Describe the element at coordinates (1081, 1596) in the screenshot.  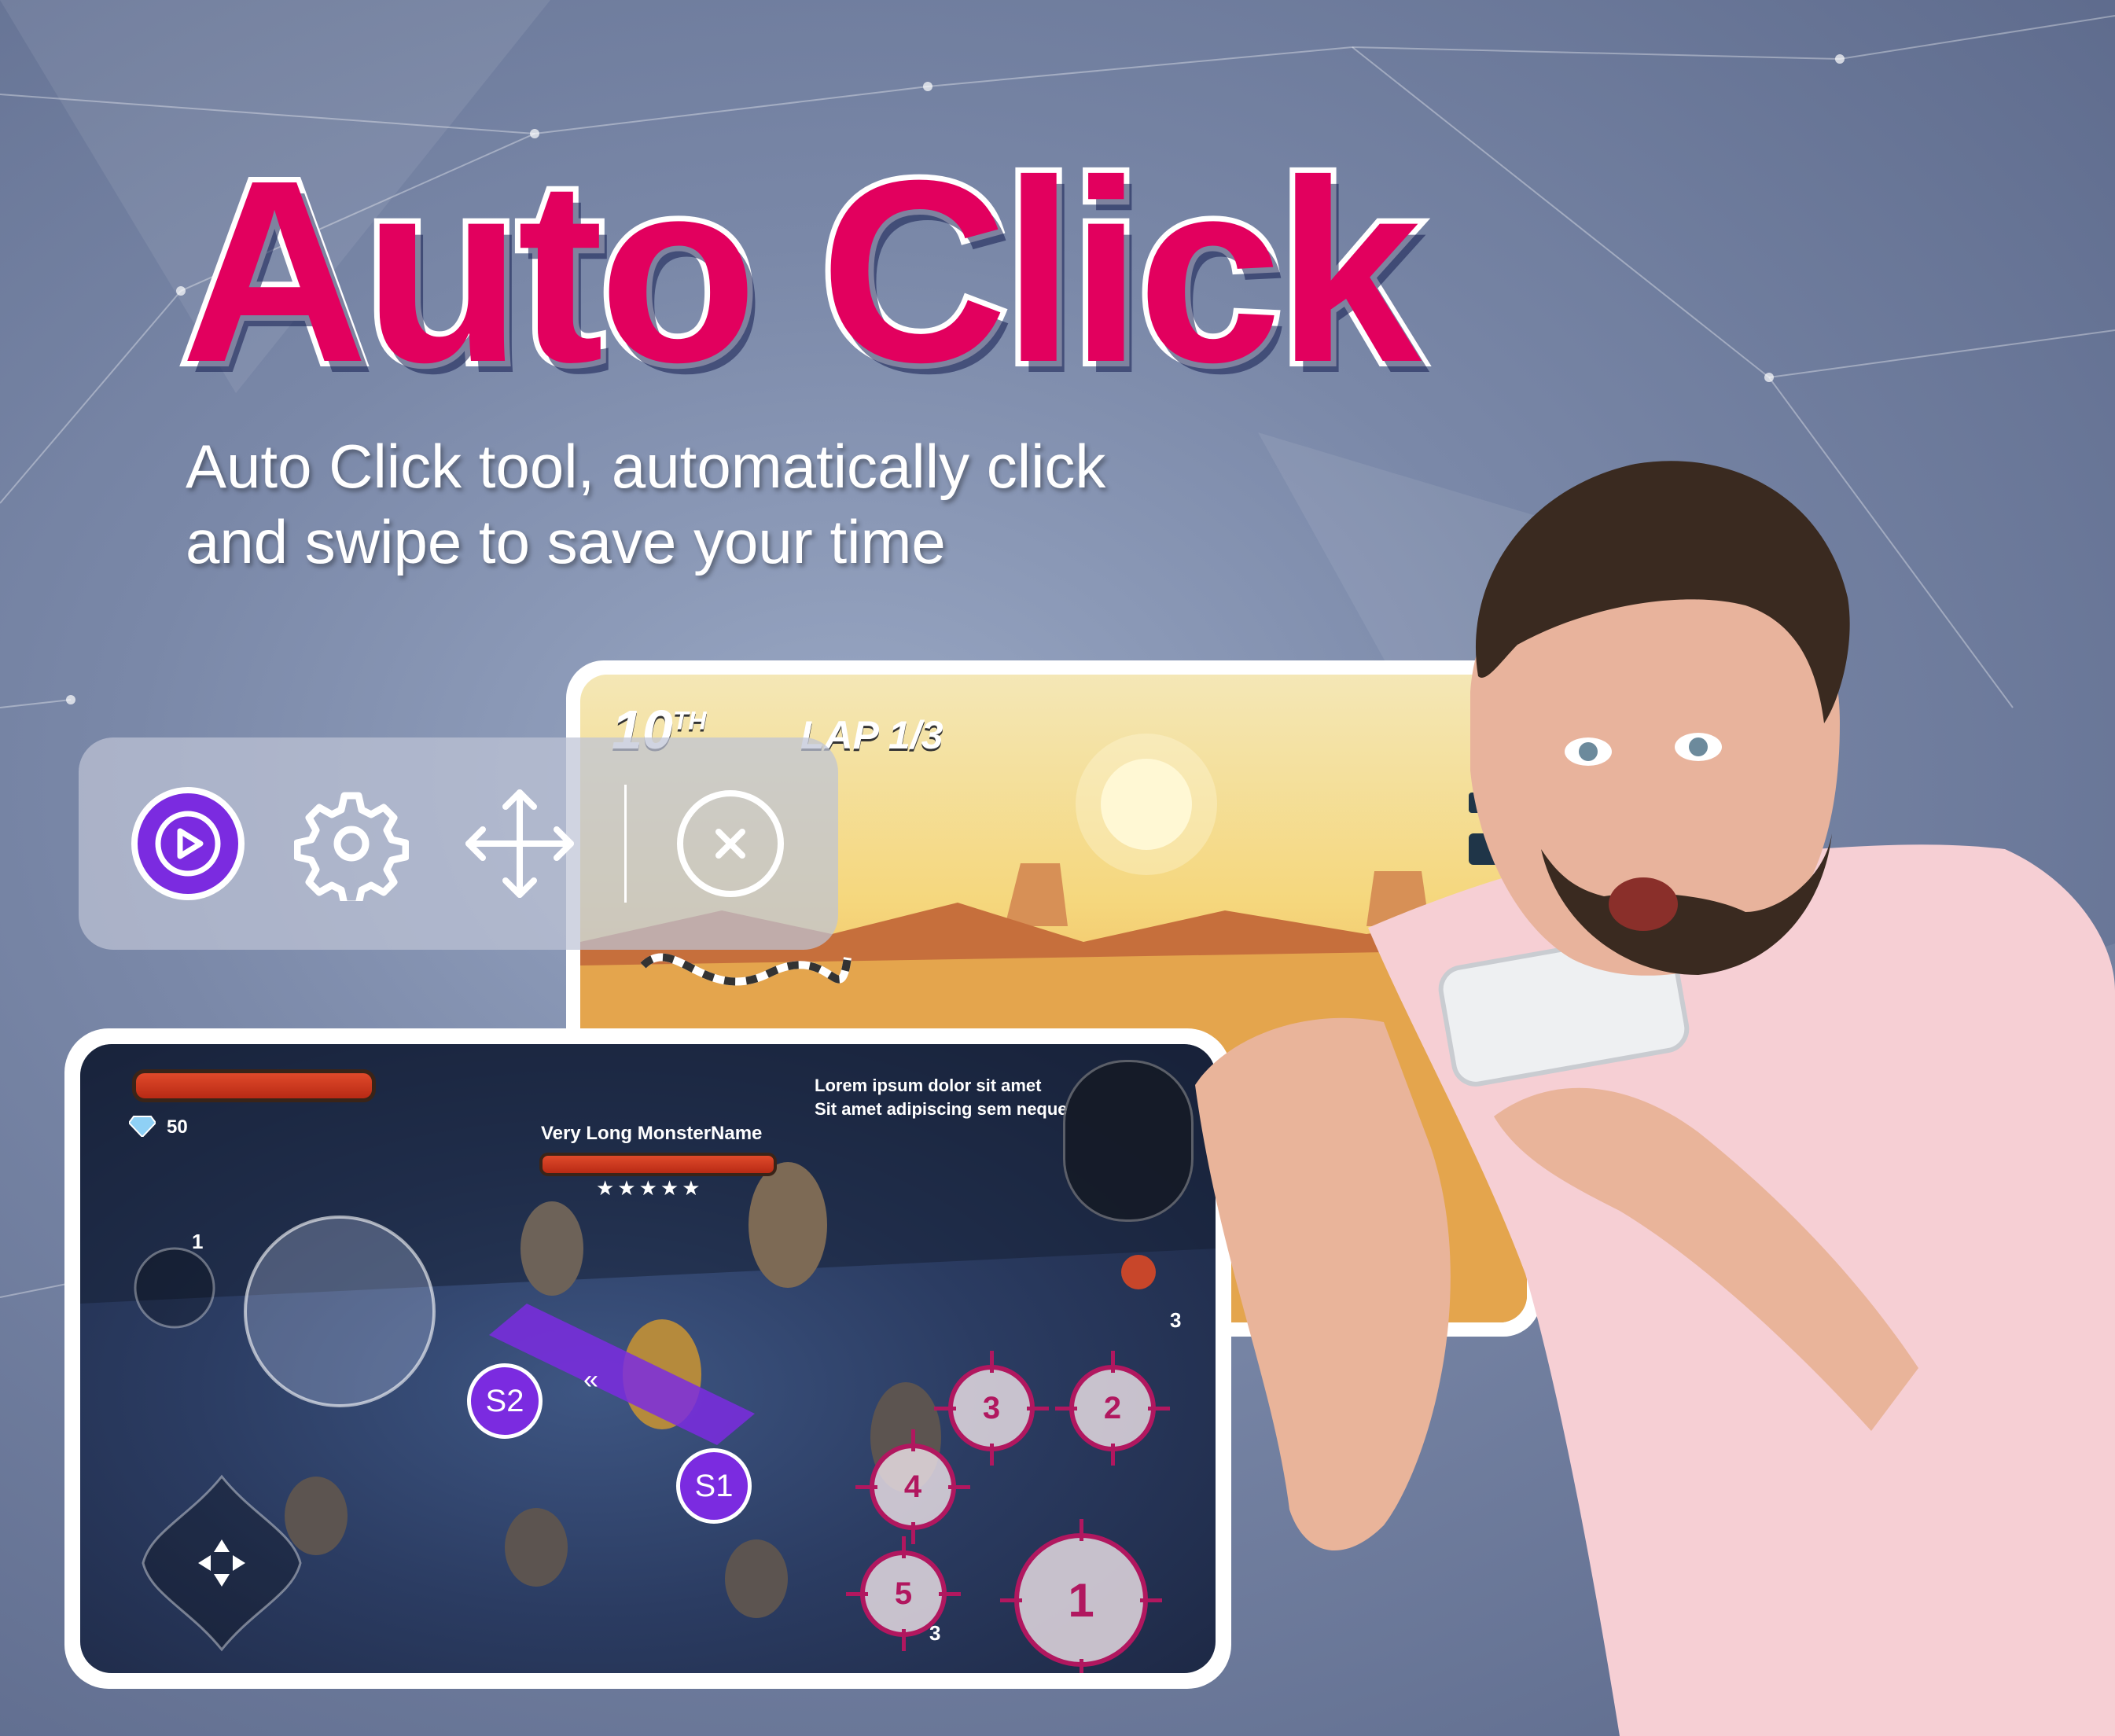
I see `target-marker-1: 1` at that location.